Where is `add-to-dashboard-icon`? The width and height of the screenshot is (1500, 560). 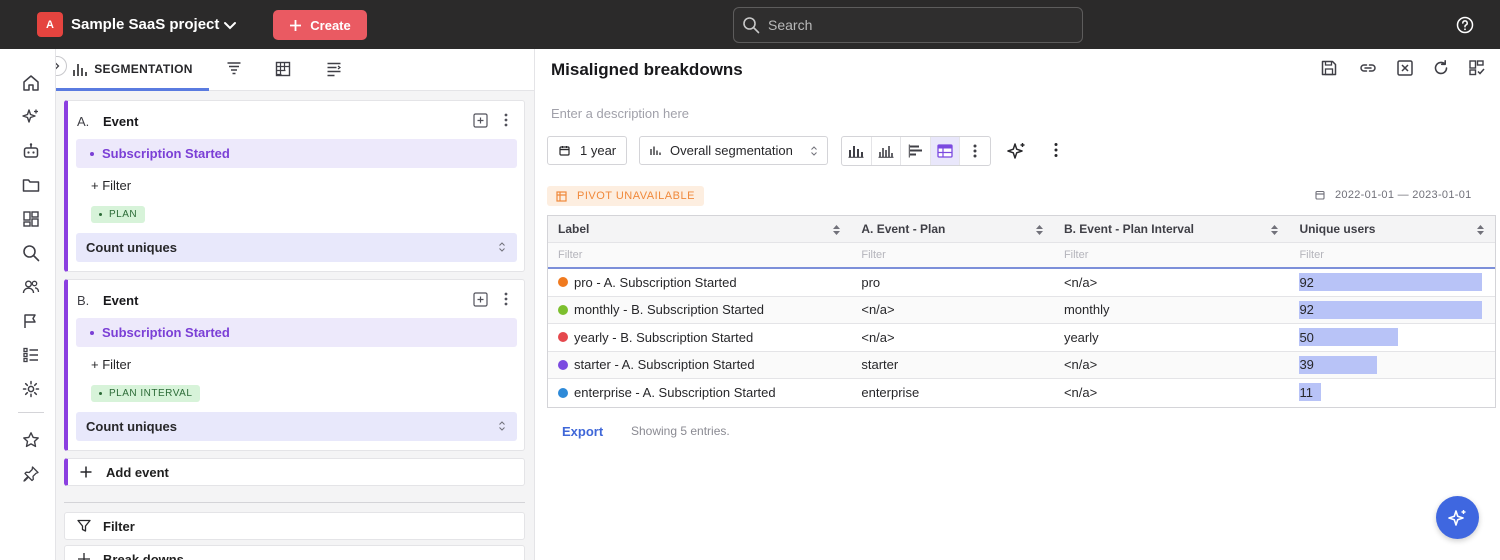
add-to-dashboard-icon is located at coordinates (1477, 68).